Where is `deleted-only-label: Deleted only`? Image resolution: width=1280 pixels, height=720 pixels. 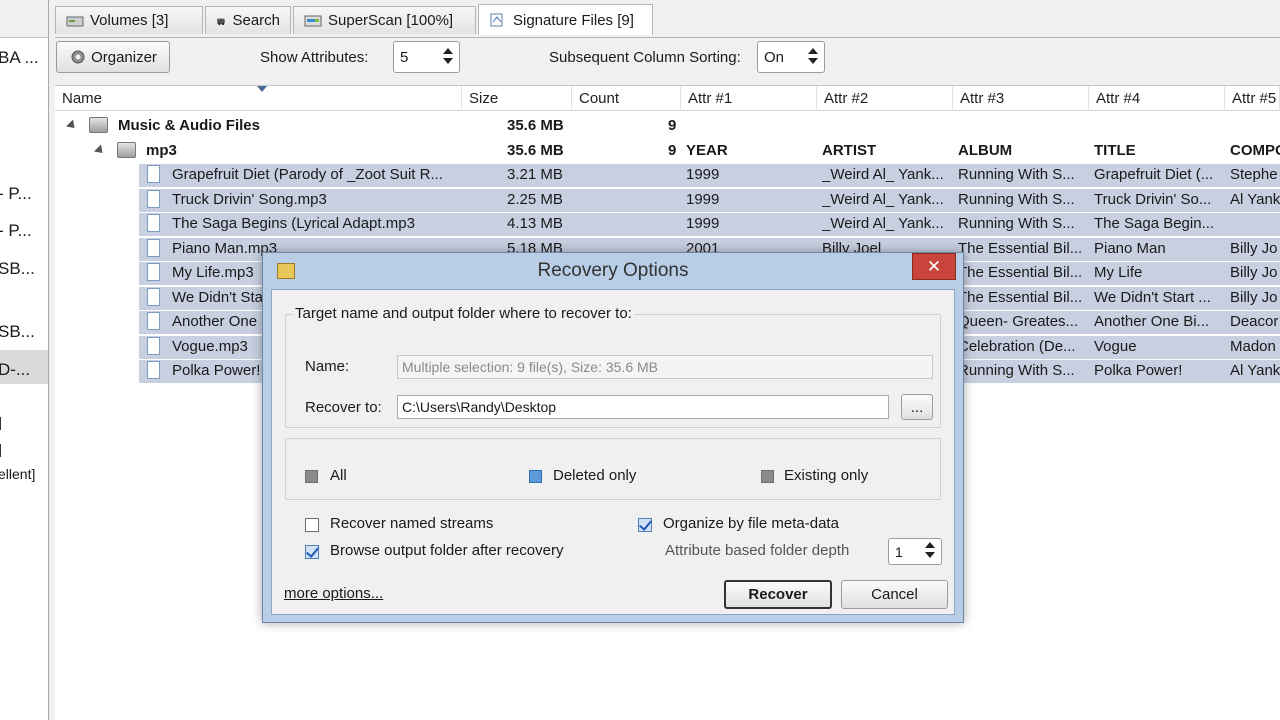
deleted-only-label: Deleted only is located at coordinates (594, 475).